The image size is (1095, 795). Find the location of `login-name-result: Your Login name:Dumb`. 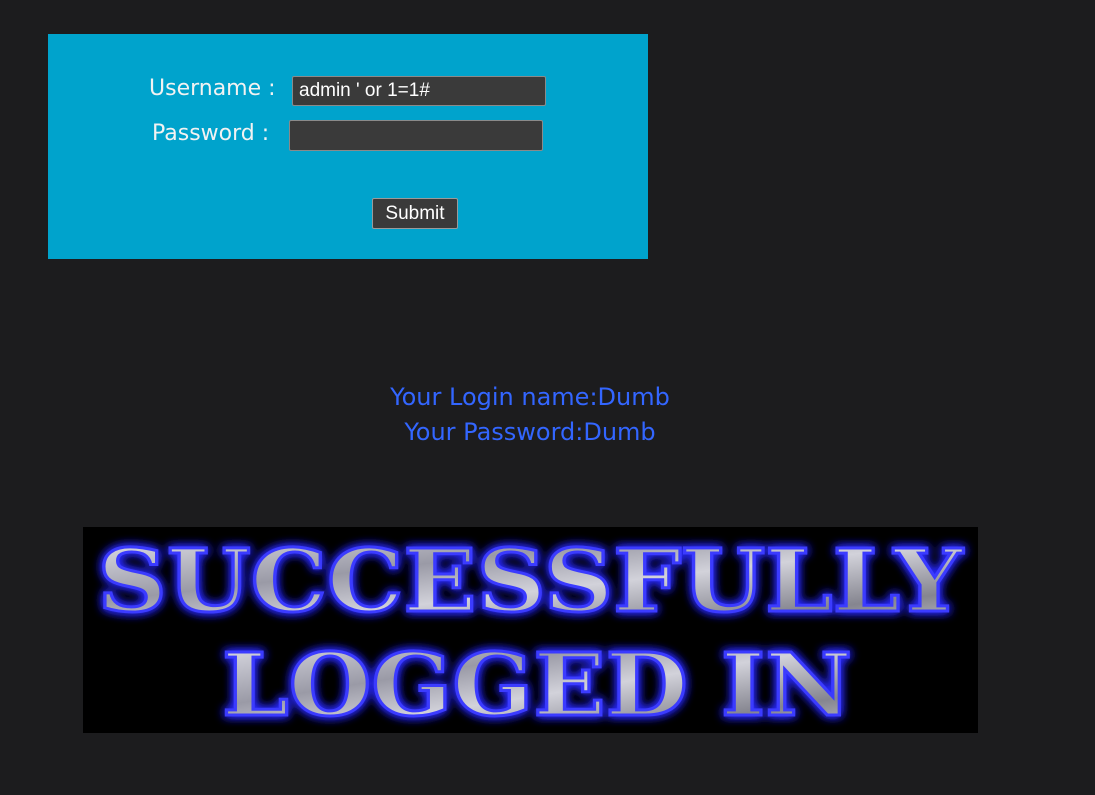

login-name-result: Your Login name:Dumb is located at coordinates (530, 397).